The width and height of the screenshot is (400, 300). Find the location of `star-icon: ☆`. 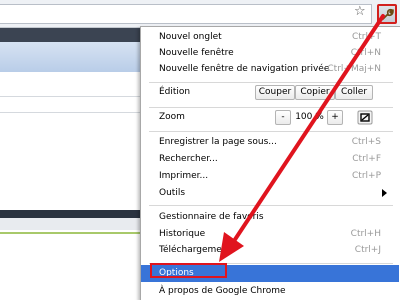

star-icon: ☆ is located at coordinates (361, 12).